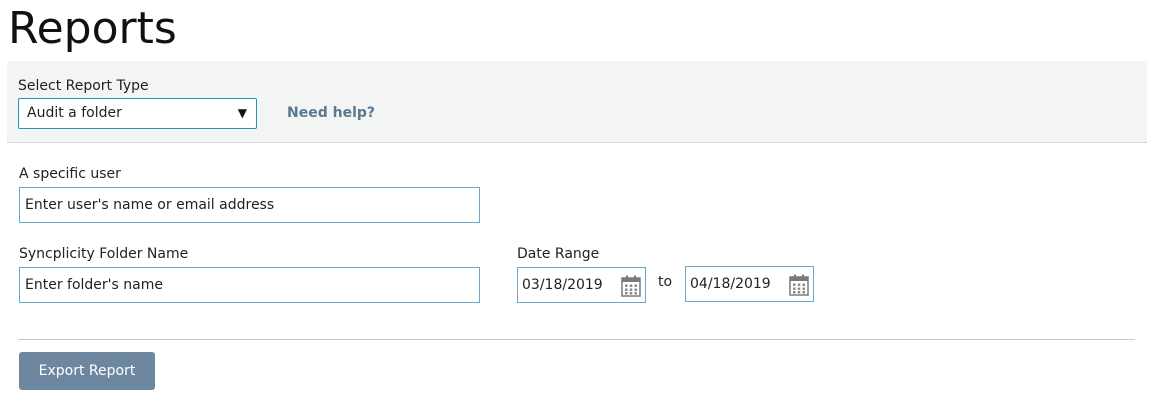 Image resolution: width=1154 pixels, height=406 pixels. What do you see at coordinates (331, 113) in the screenshot?
I see `need-help-link: Need help?` at bounding box center [331, 113].